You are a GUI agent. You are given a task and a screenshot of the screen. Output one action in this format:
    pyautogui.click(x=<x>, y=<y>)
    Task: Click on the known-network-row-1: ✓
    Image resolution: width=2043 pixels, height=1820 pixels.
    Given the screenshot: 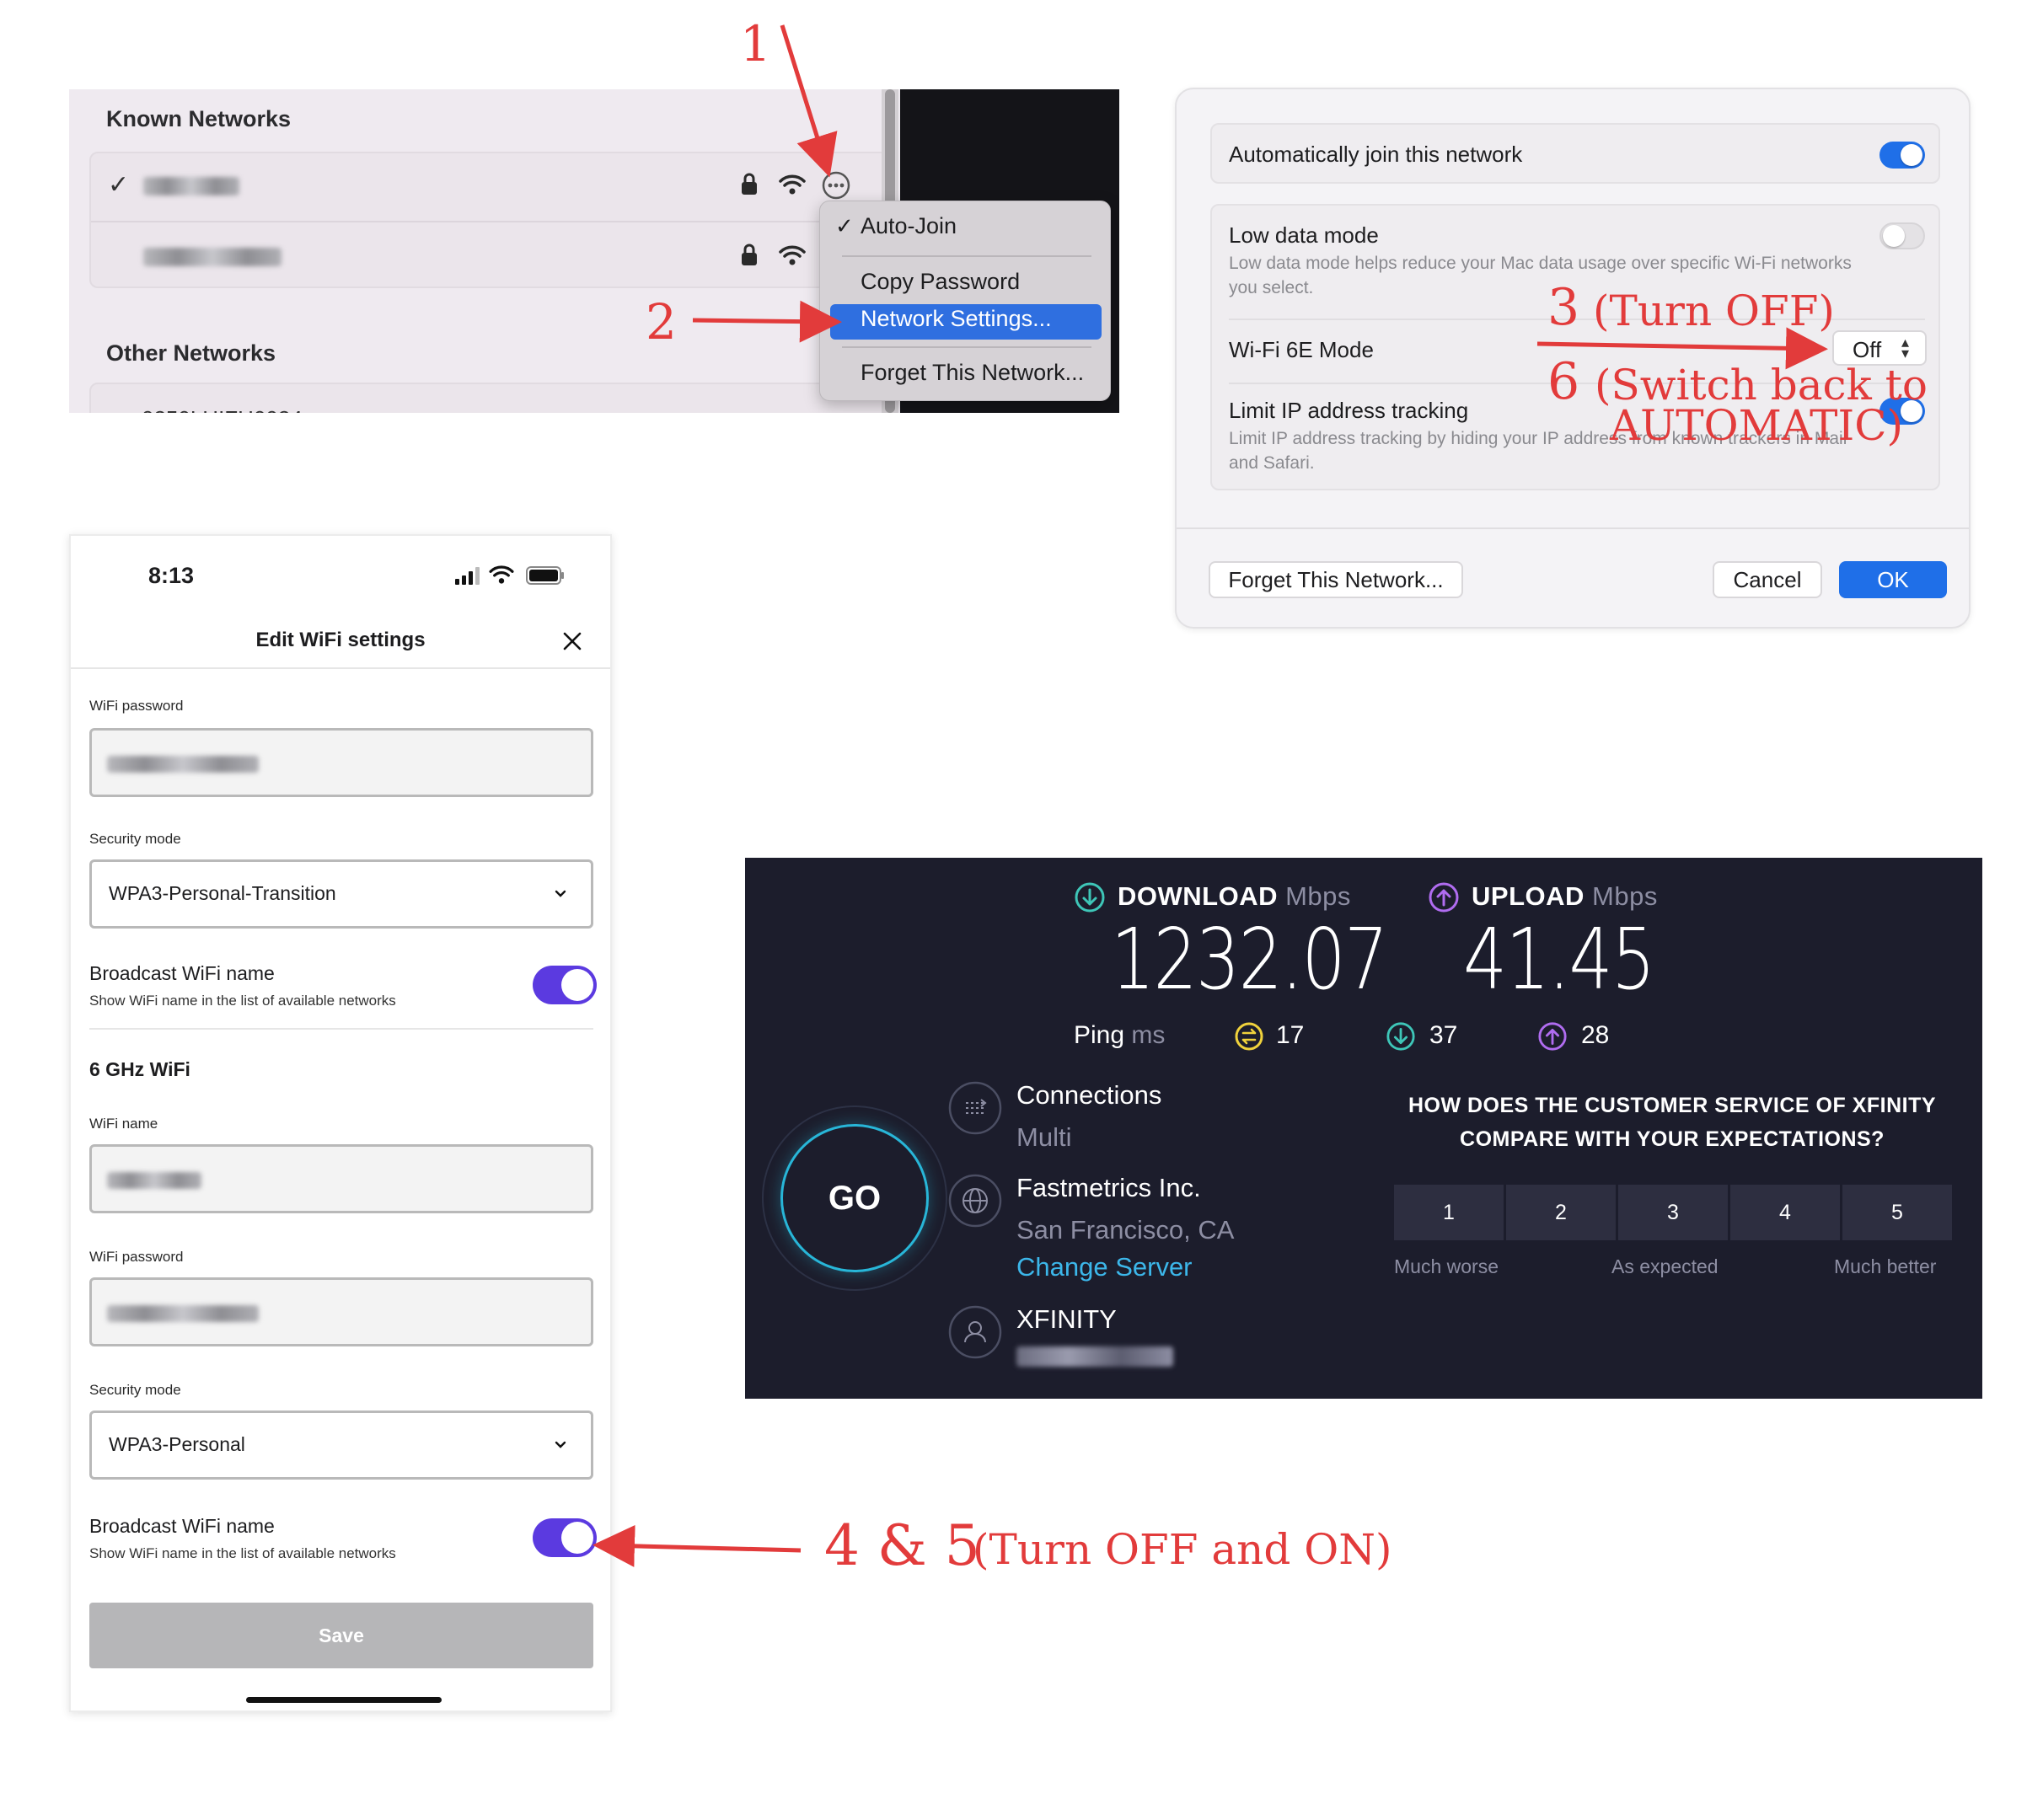 What is the action you would take?
    pyautogui.click(x=494, y=187)
    